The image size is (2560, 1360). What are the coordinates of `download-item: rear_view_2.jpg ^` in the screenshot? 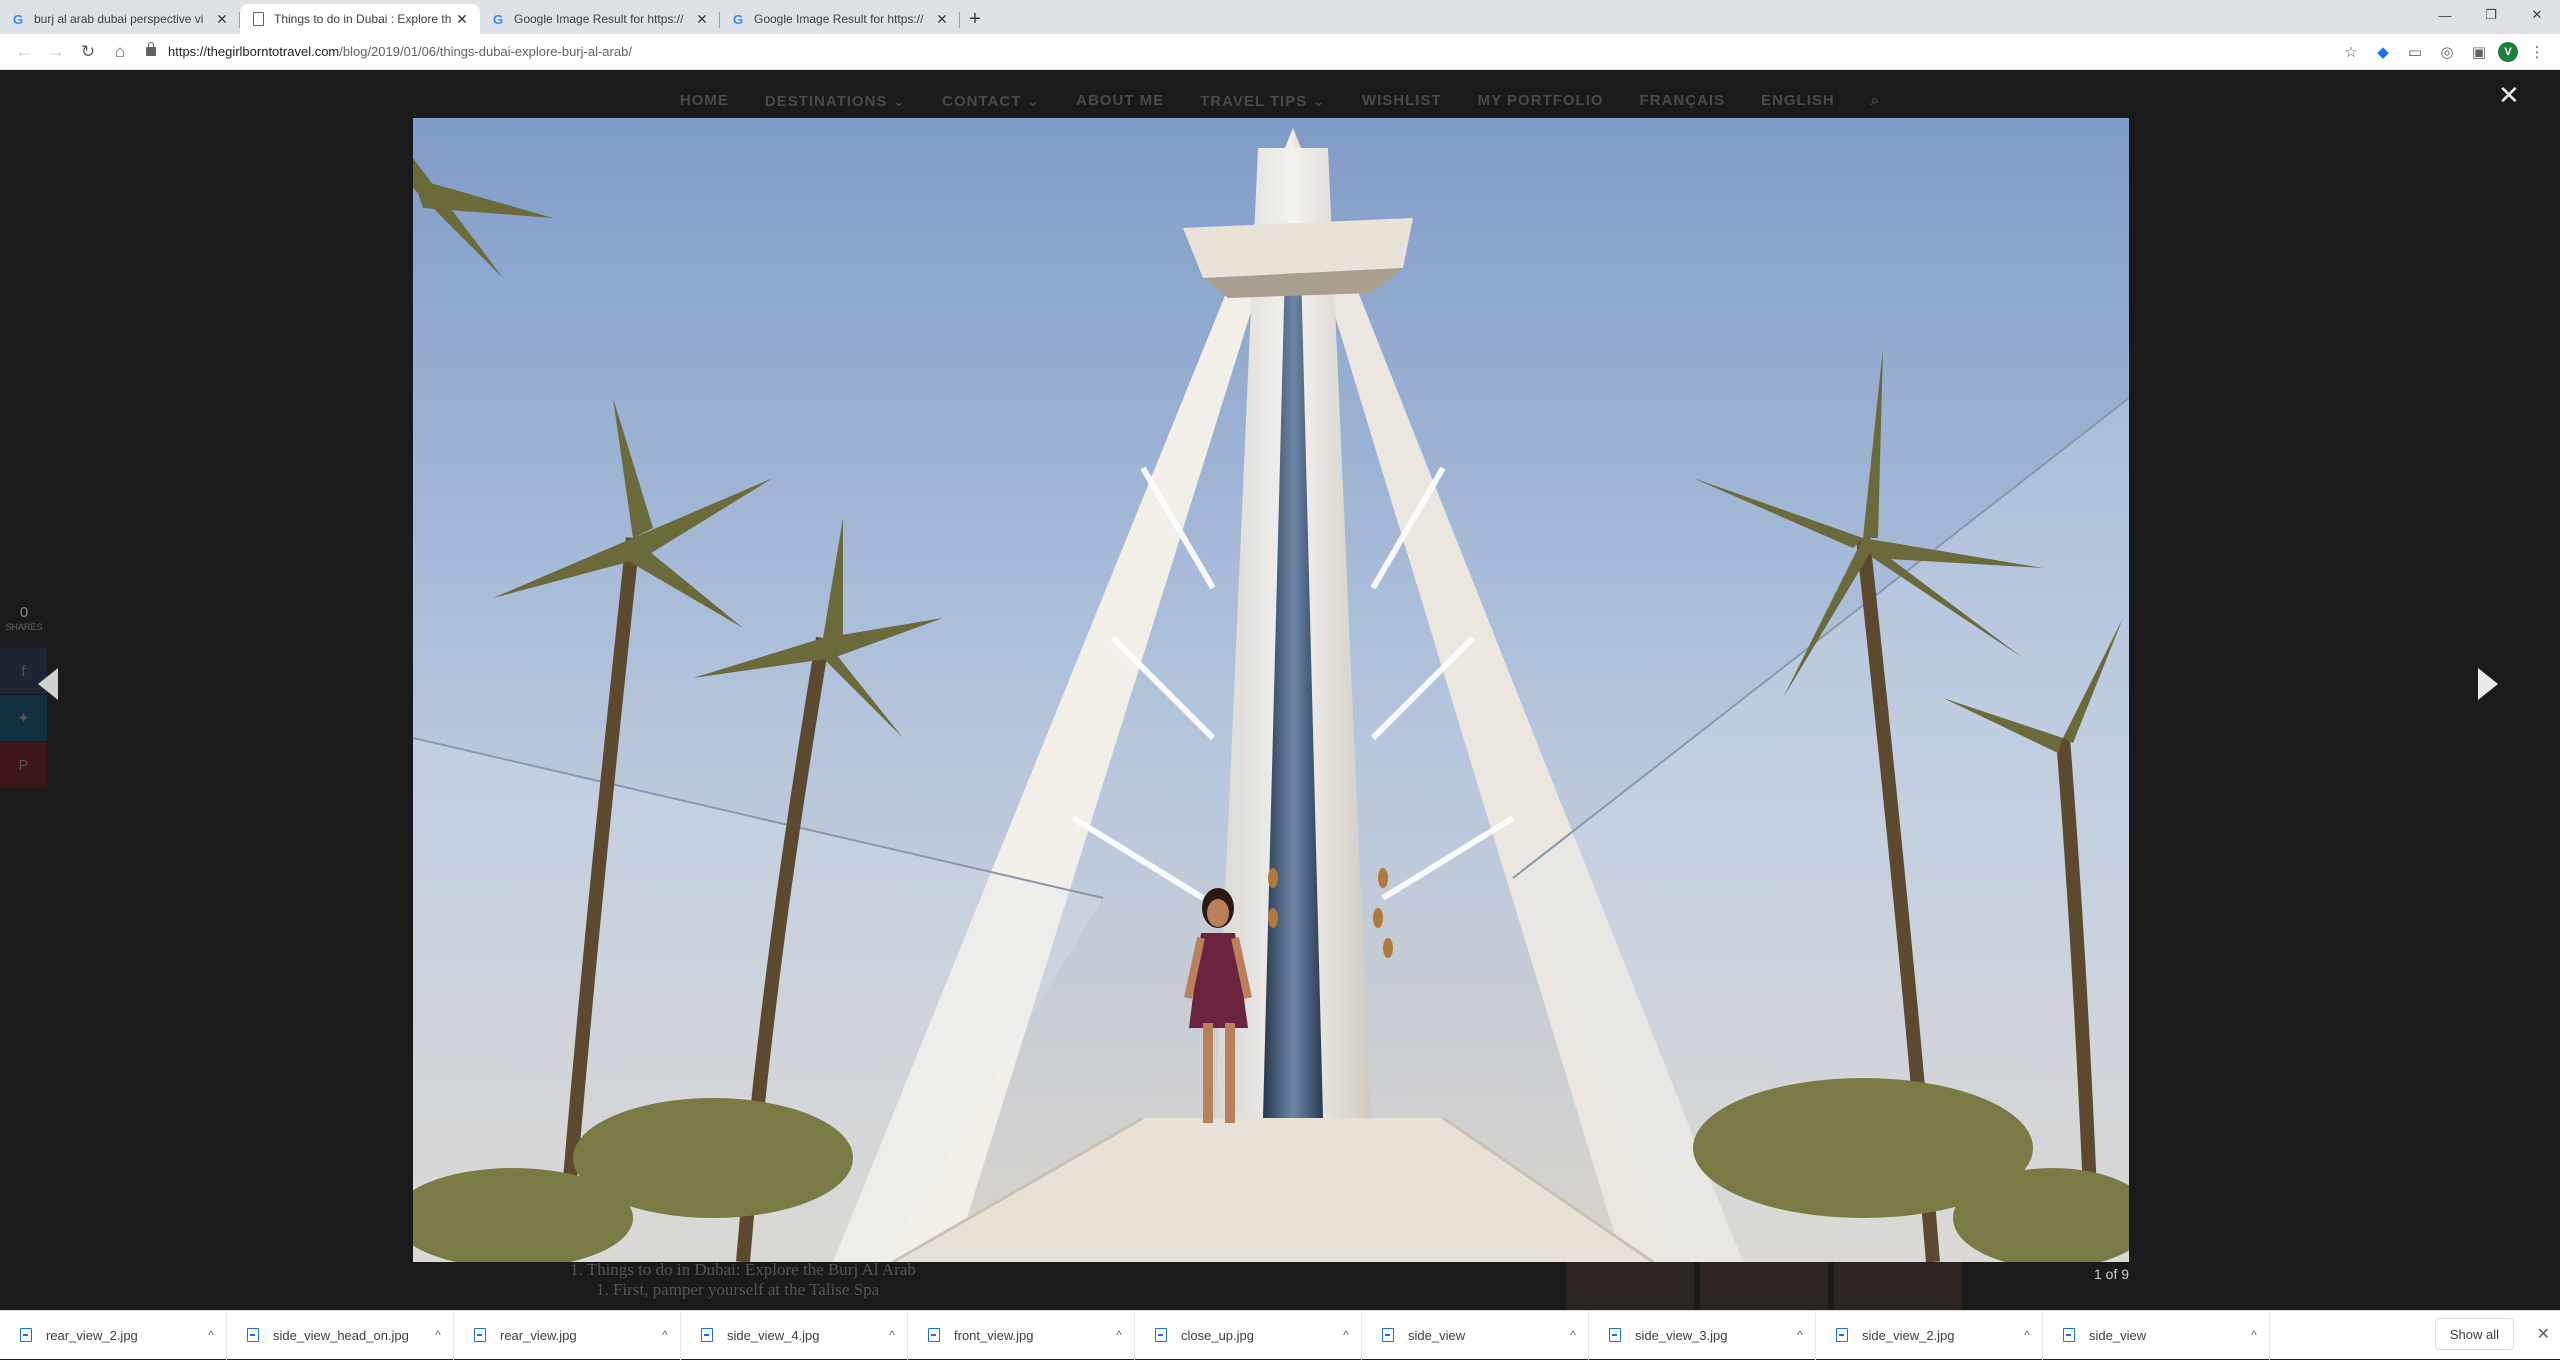 It's located at (113, 1335).